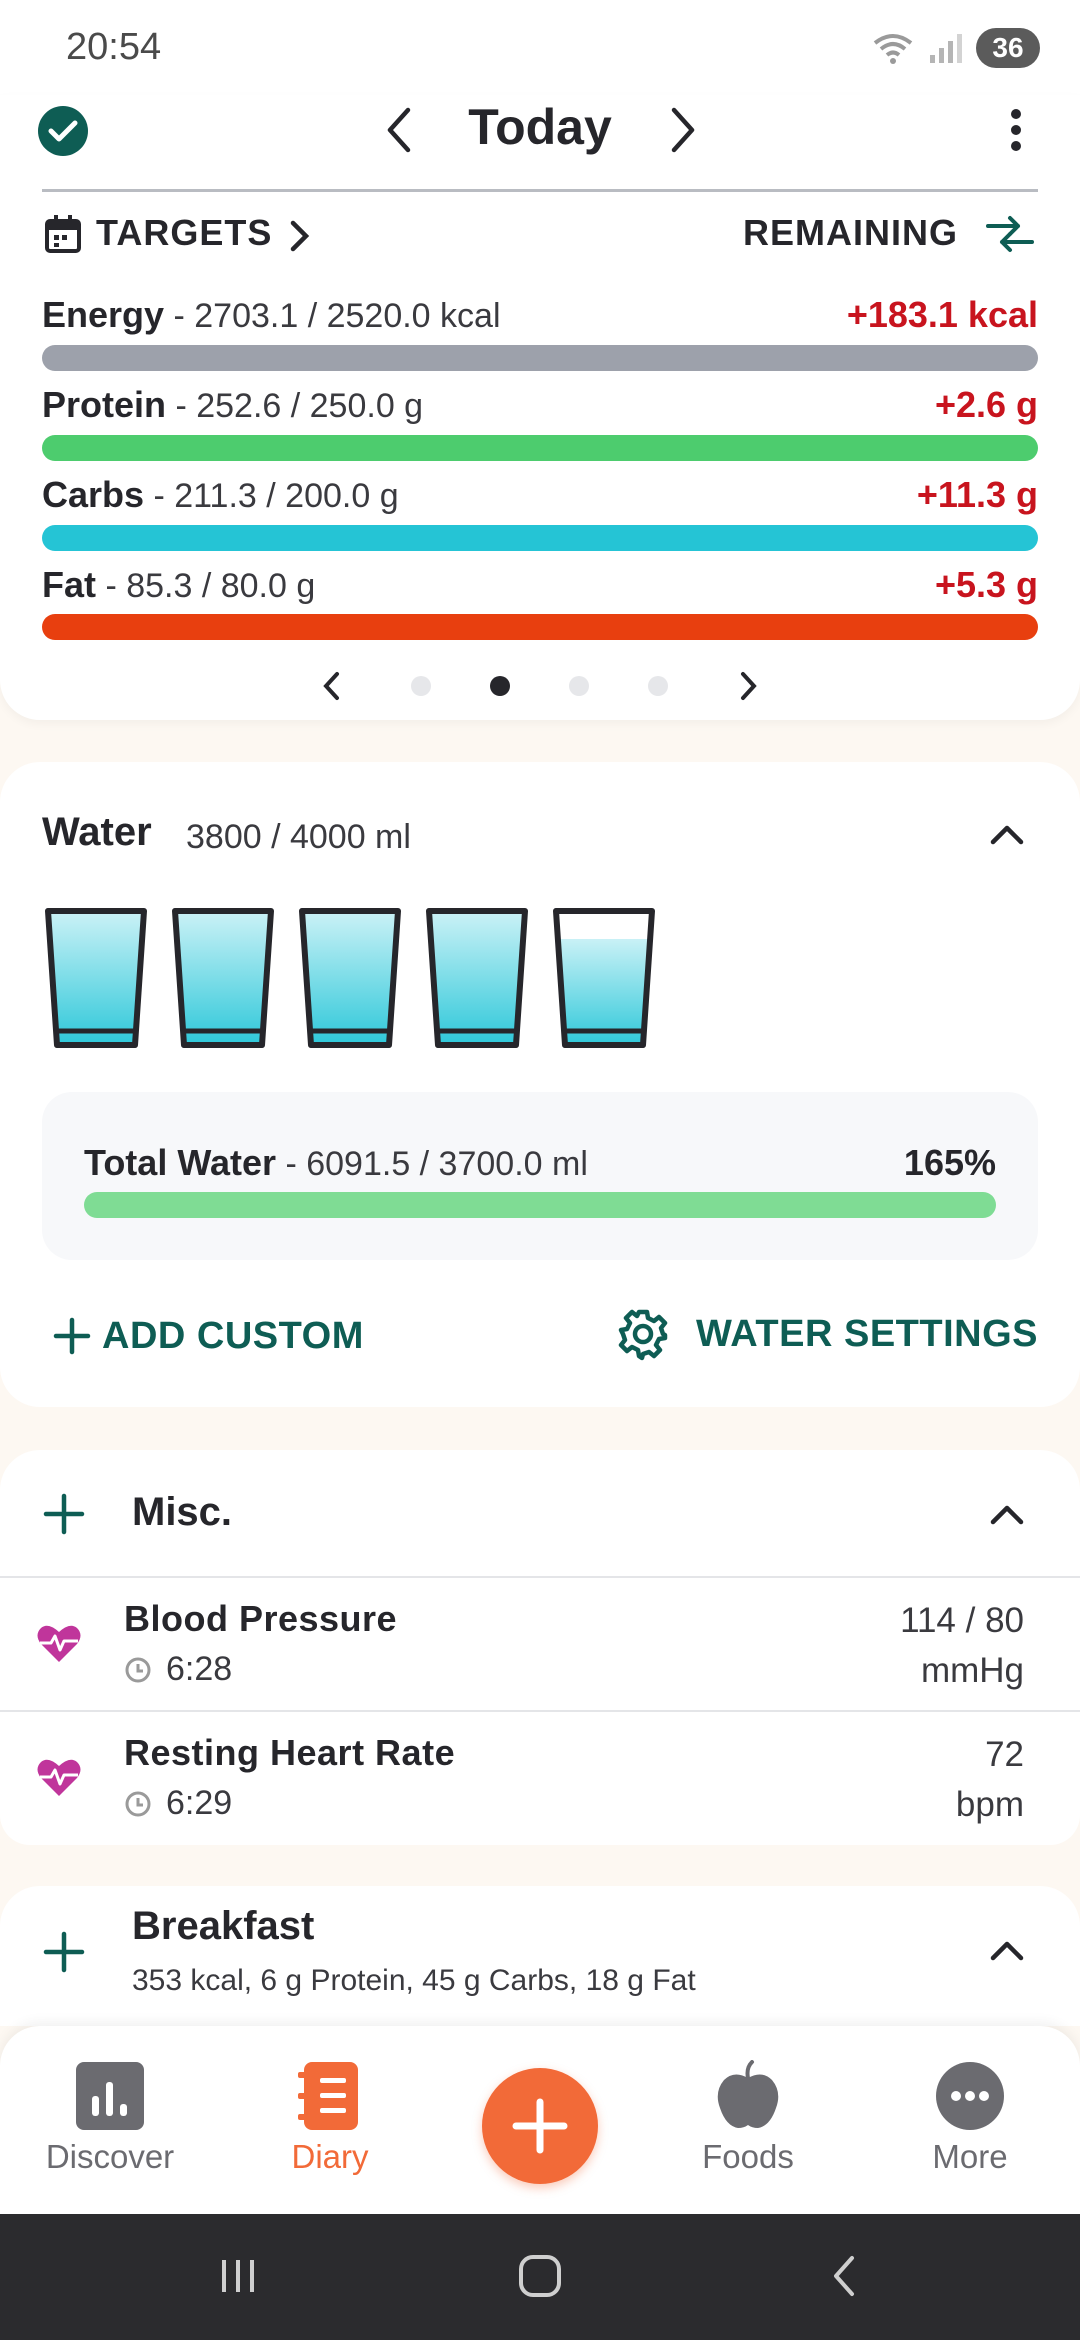 This screenshot has height=2340, width=1080. Describe the element at coordinates (260, 1619) in the screenshot. I see `blood-pressure-name: Blood Pressure` at that location.